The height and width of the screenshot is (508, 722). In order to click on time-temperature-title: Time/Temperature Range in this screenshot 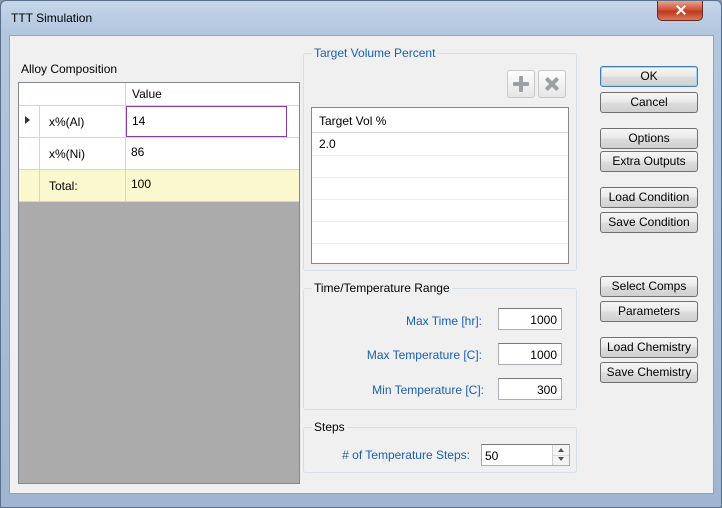, I will do `click(382, 288)`.